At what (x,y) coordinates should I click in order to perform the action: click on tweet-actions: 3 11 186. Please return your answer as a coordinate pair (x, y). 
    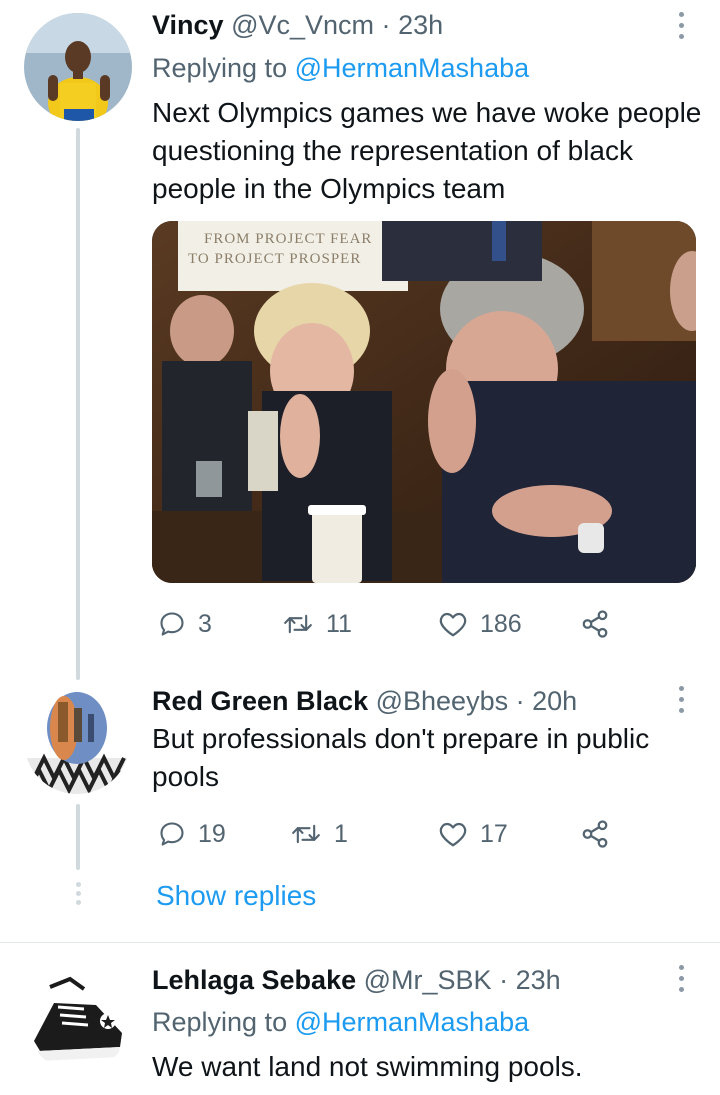
    Looking at the image, I should click on (387, 624).